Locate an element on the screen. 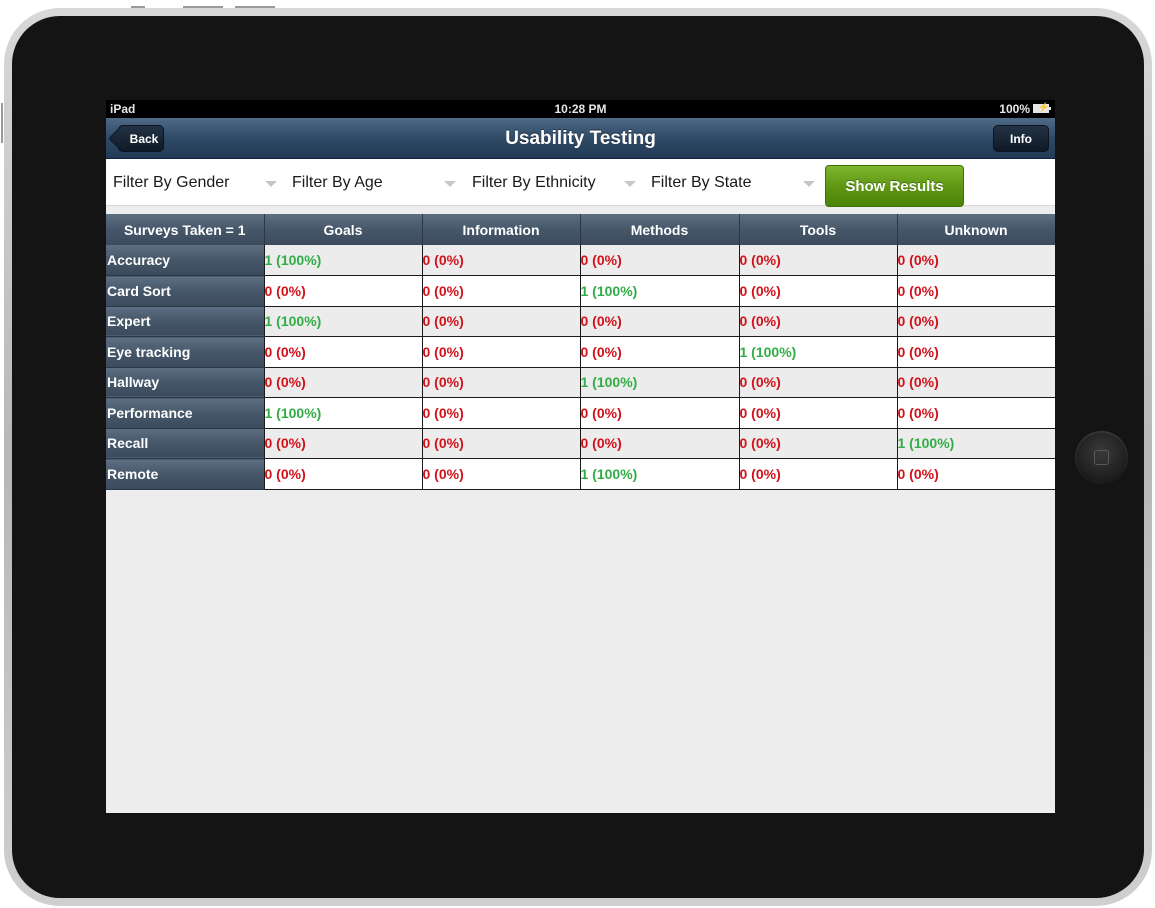 The image size is (1155, 908). filter-ethnicity-label: Filter By Ethnicity is located at coordinates (534, 182).